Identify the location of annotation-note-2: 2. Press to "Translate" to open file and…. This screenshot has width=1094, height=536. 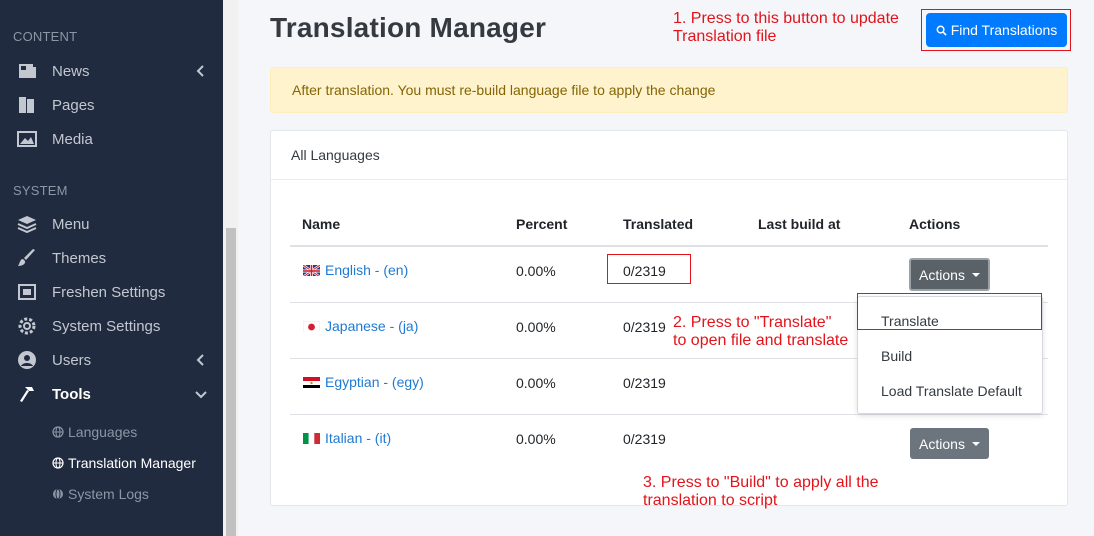
(760, 332).